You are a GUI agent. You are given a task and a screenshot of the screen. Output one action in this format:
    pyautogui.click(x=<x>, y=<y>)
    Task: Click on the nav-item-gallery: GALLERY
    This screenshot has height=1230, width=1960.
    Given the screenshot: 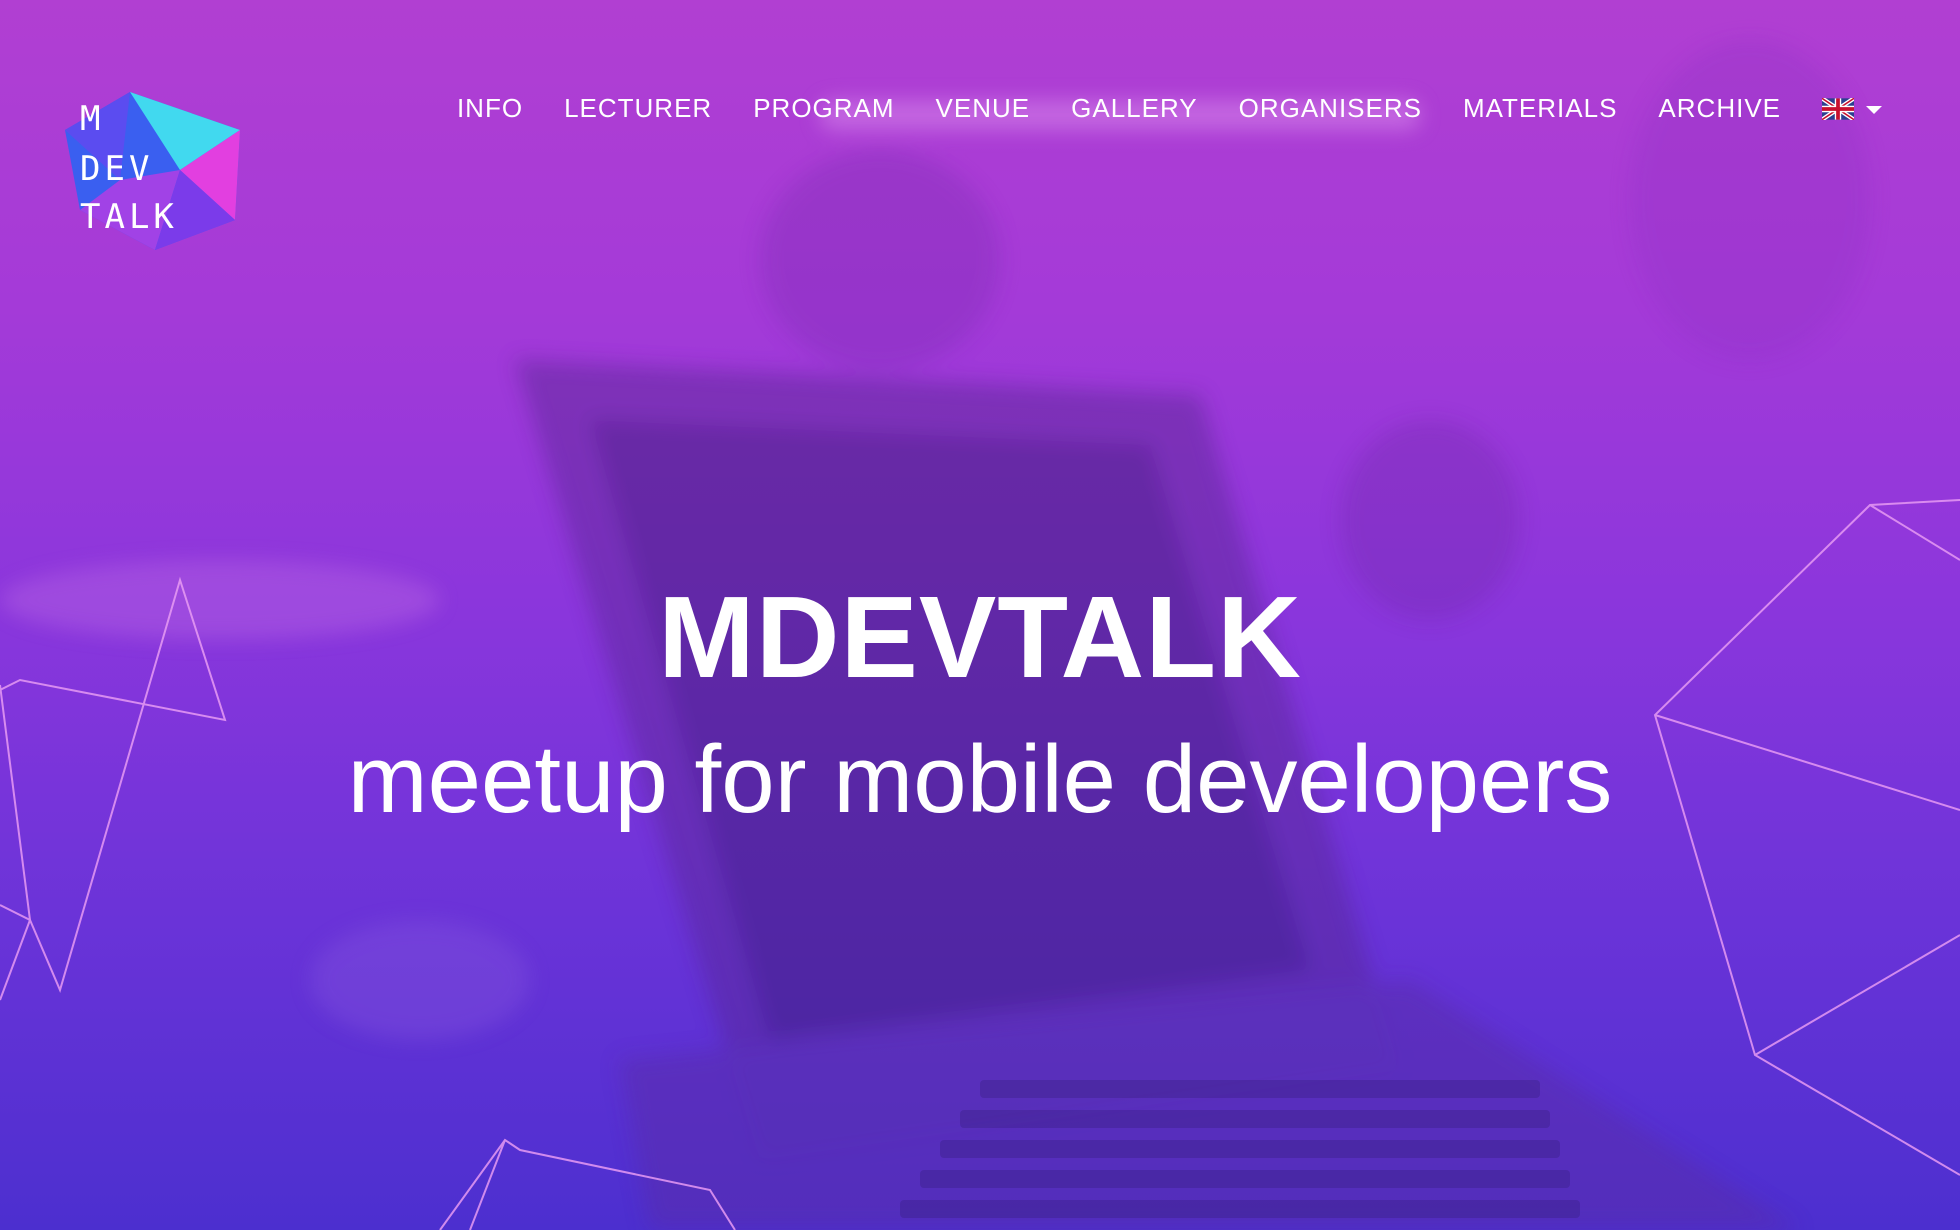 What is the action you would take?
    pyautogui.click(x=1134, y=108)
    